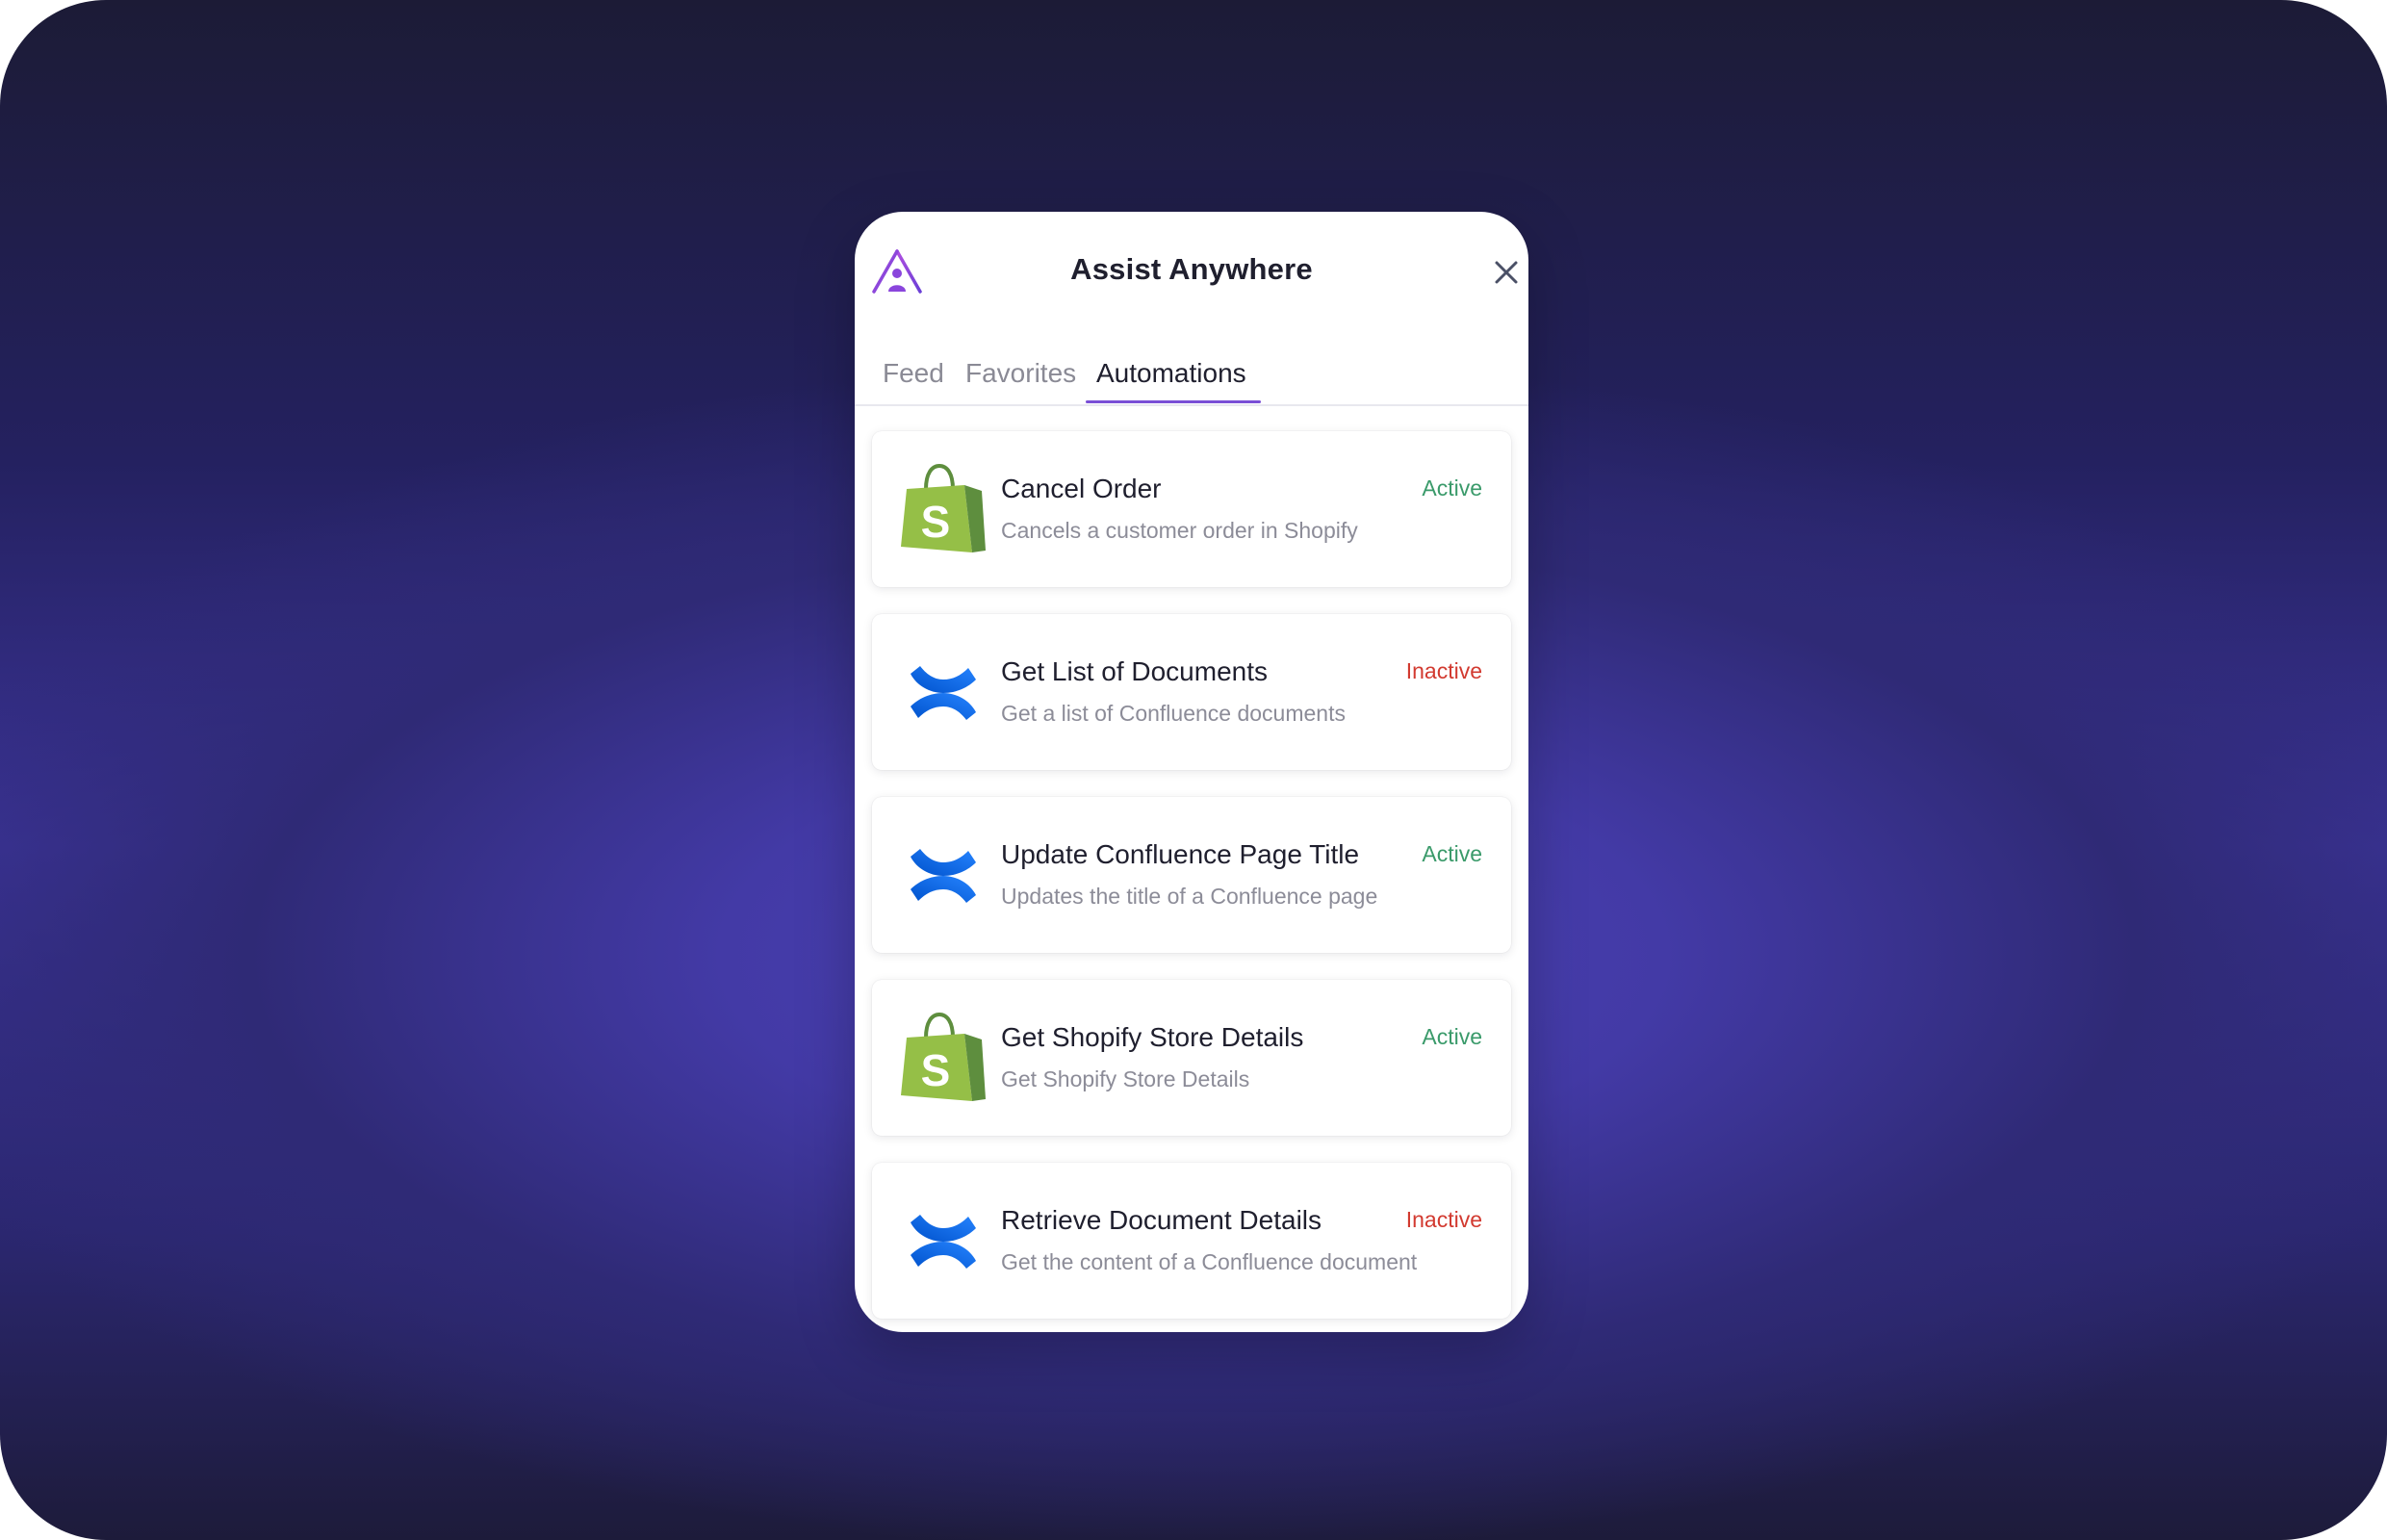  Describe the element at coordinates (1171, 373) in the screenshot. I see `tab-automations: Automations` at that location.